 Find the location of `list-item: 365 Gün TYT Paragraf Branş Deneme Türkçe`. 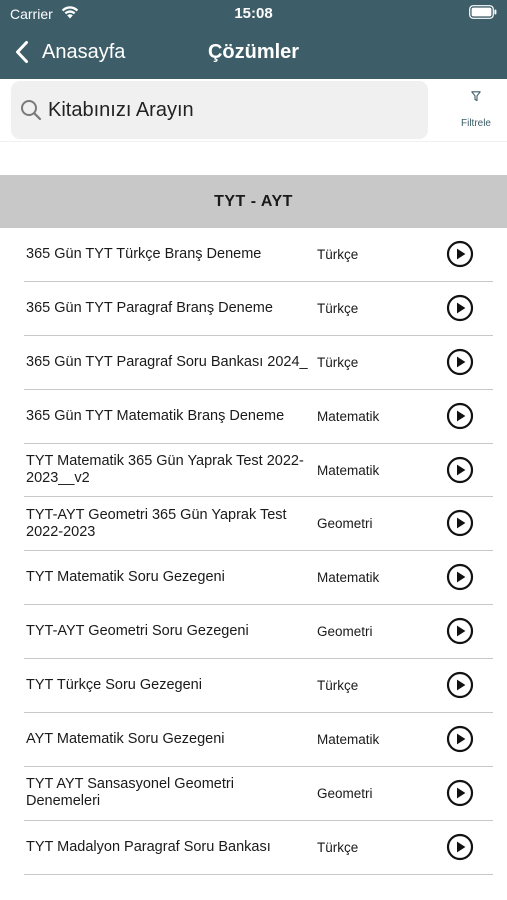

list-item: 365 Gün TYT Paragraf Branş Deneme Türkçe is located at coordinates (258, 309).